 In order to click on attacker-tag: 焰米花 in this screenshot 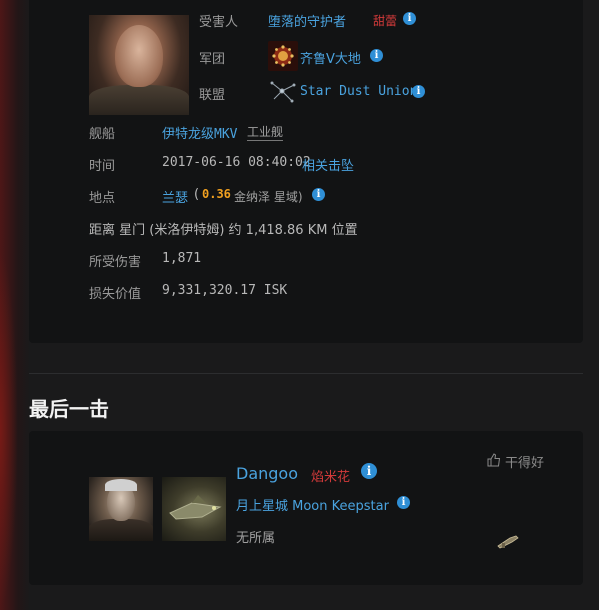, I will do `click(331, 477)`.